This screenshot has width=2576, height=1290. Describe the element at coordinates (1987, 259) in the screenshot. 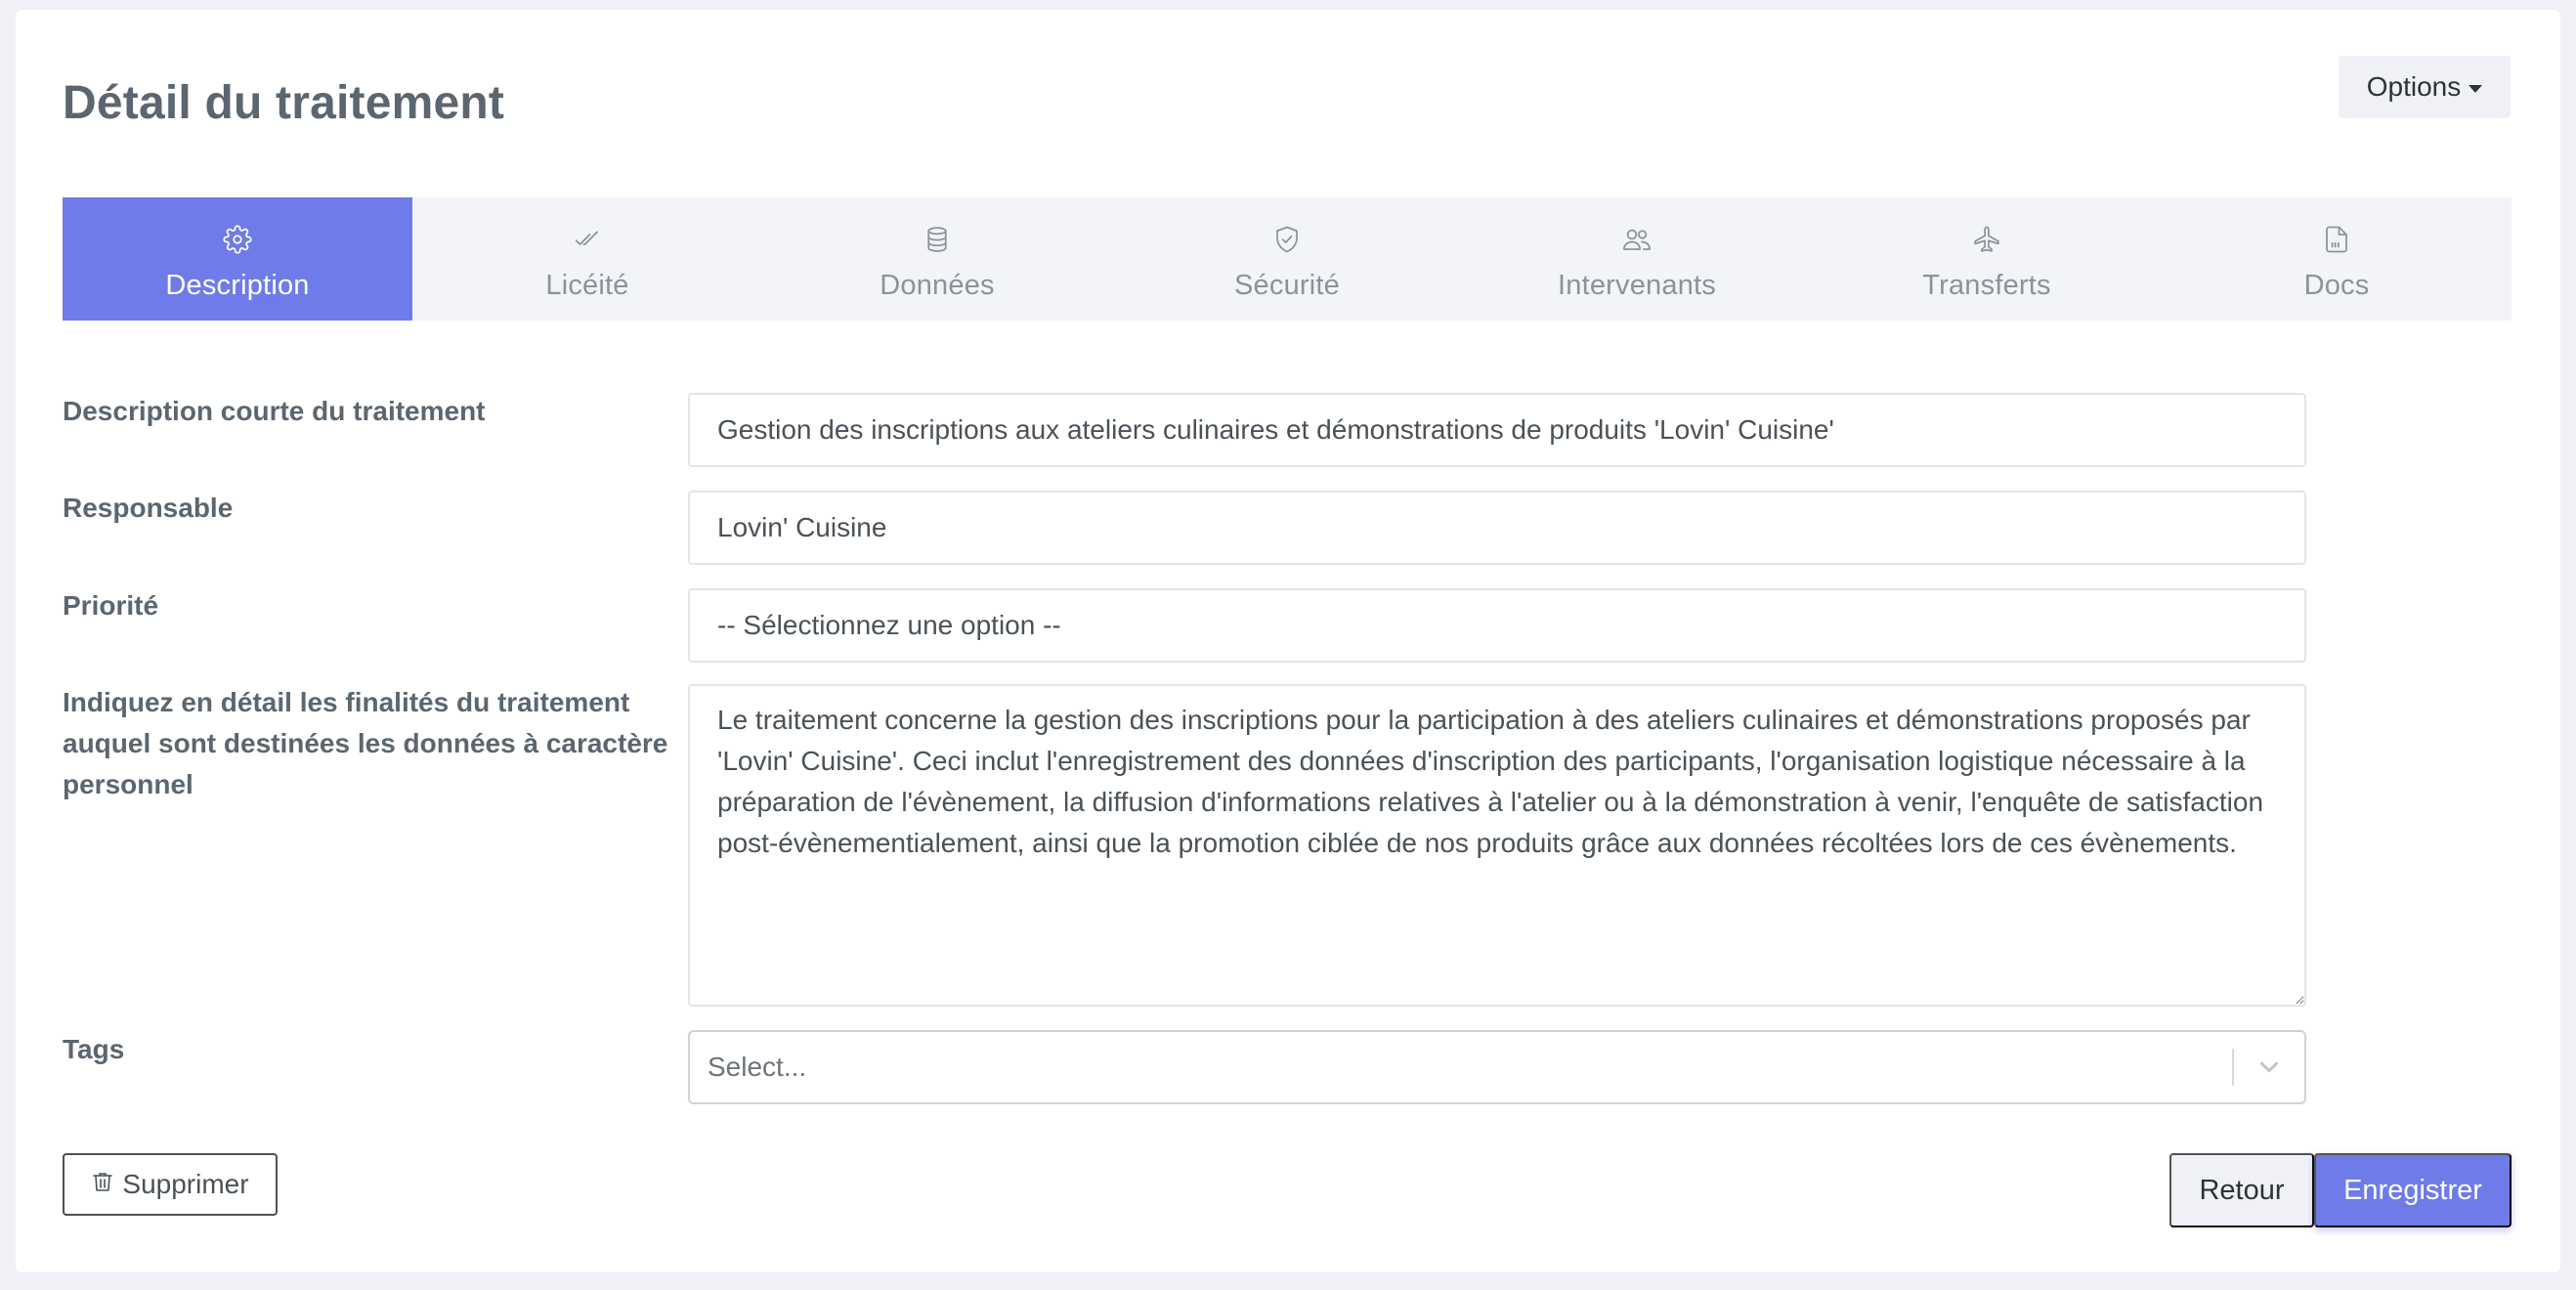

I see `tab-transferts: Transferts` at that location.